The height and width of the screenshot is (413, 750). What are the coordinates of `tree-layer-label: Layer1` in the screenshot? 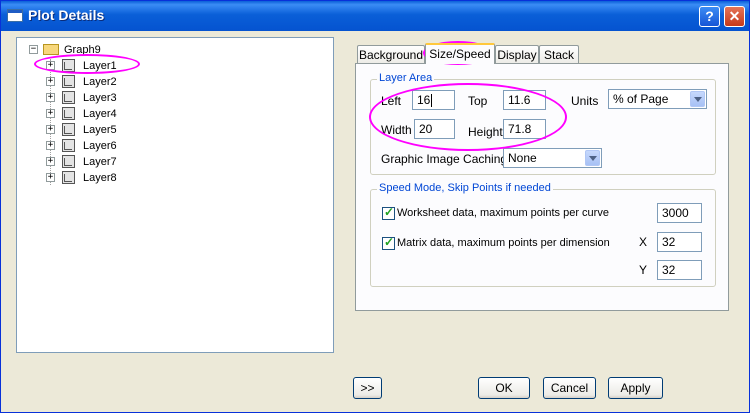 It's located at (100, 66).